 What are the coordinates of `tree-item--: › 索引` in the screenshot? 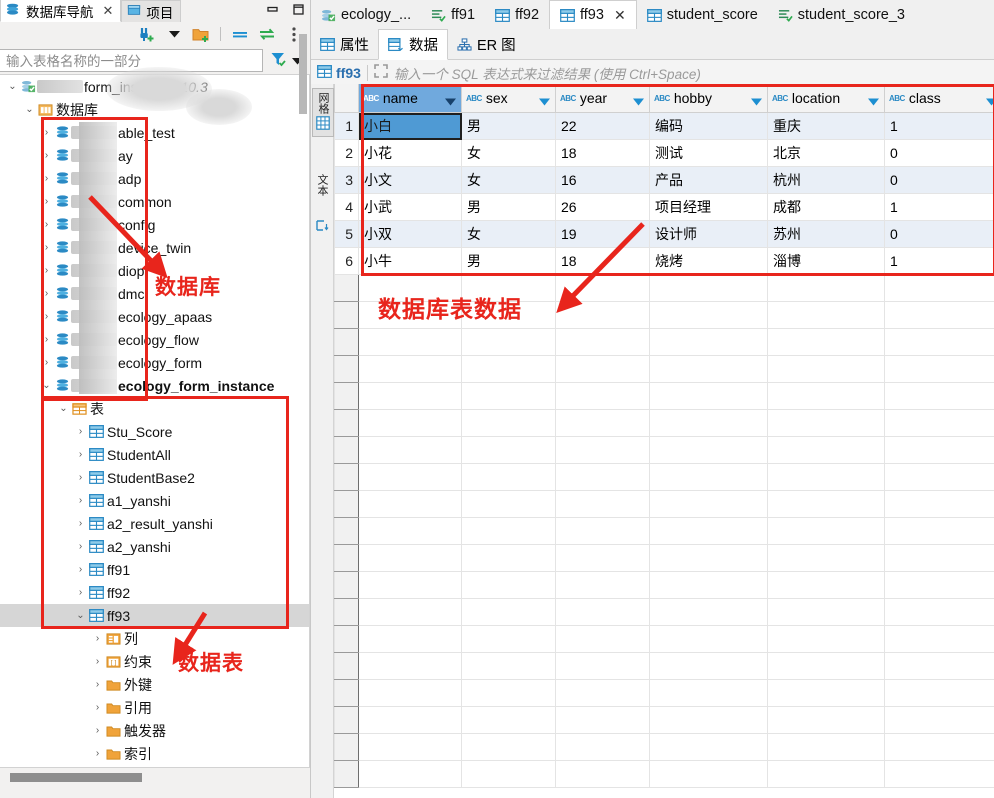 It's located at (154, 753).